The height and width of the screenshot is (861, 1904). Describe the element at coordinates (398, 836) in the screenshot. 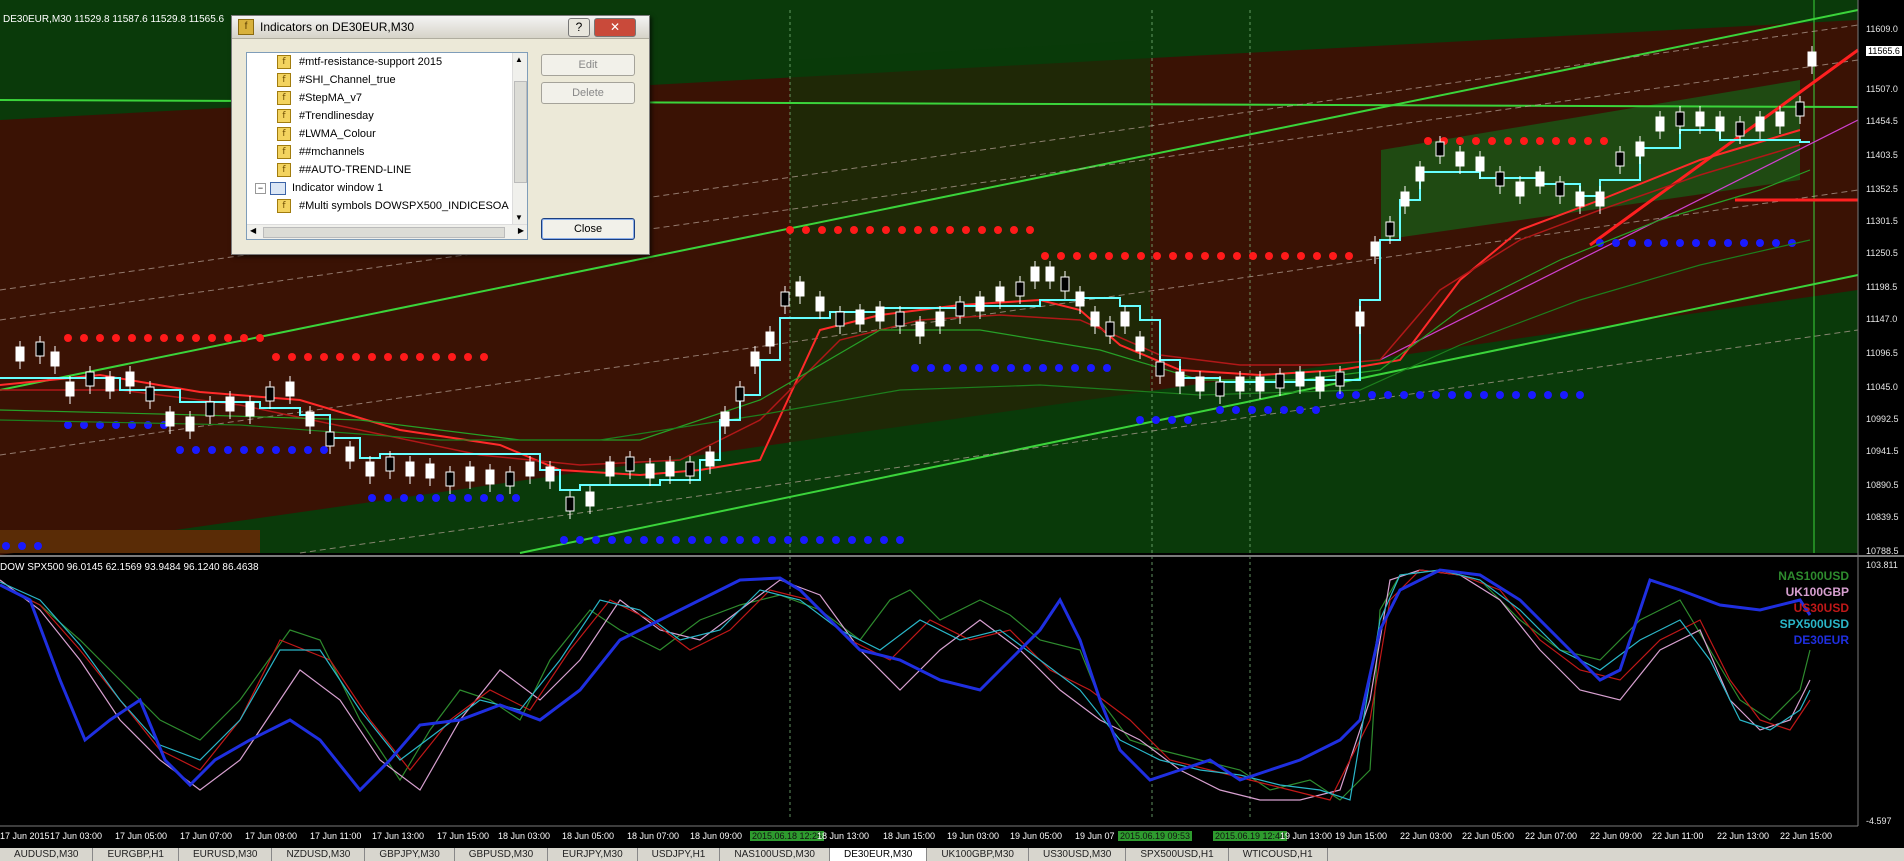

I see `time-label: 17 Jun 13:00` at that location.